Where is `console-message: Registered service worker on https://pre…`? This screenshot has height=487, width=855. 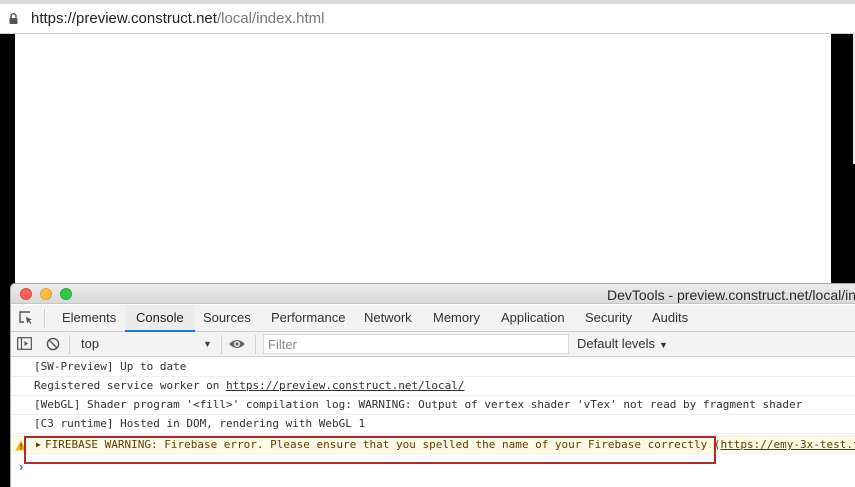 console-message: Registered service worker on https://pre… is located at coordinates (433, 386).